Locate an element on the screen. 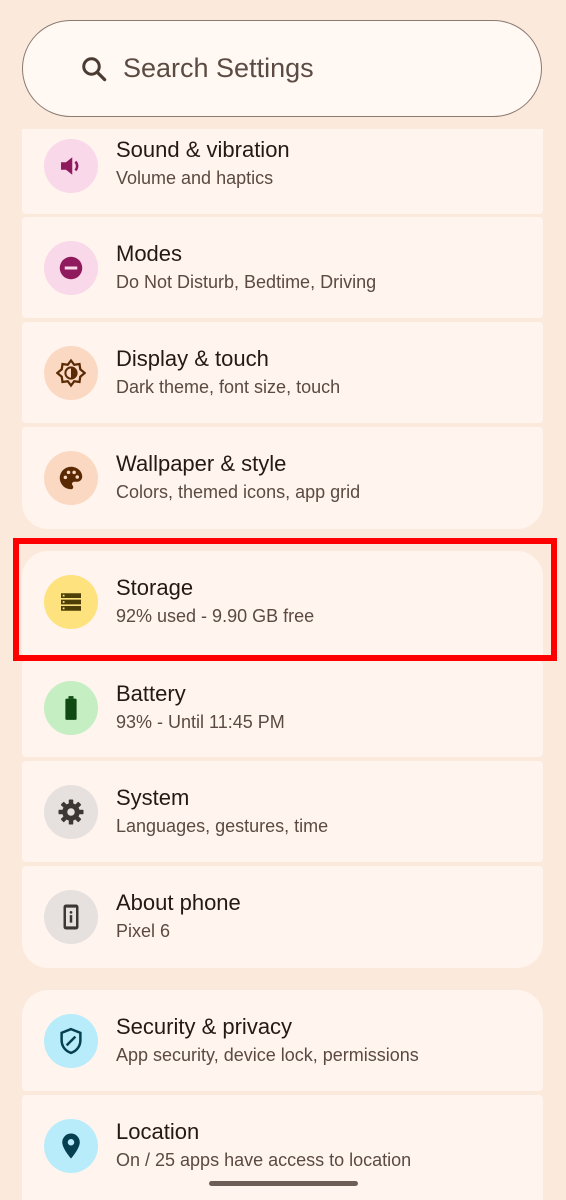 Image resolution: width=566 pixels, height=1200 pixels. battery-icon is located at coordinates (71, 708).